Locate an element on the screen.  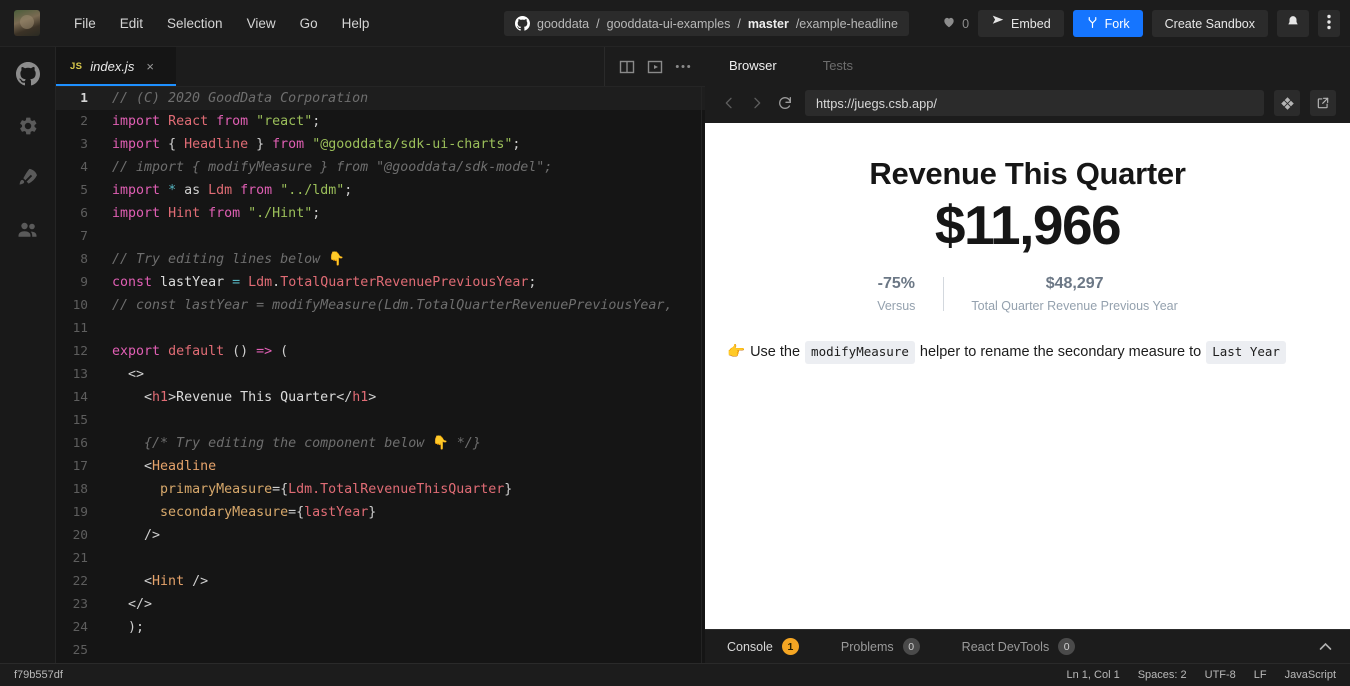
split-editor-icon is located at coordinates (627, 67).